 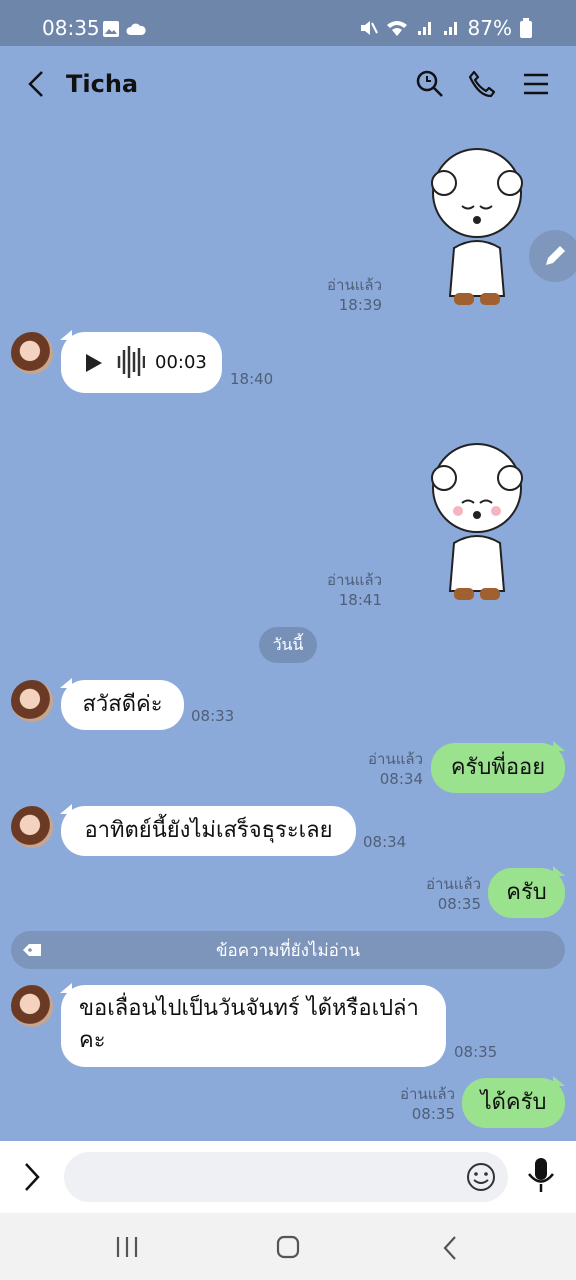 I want to click on voice-input-button, so click(x=541, y=1177).